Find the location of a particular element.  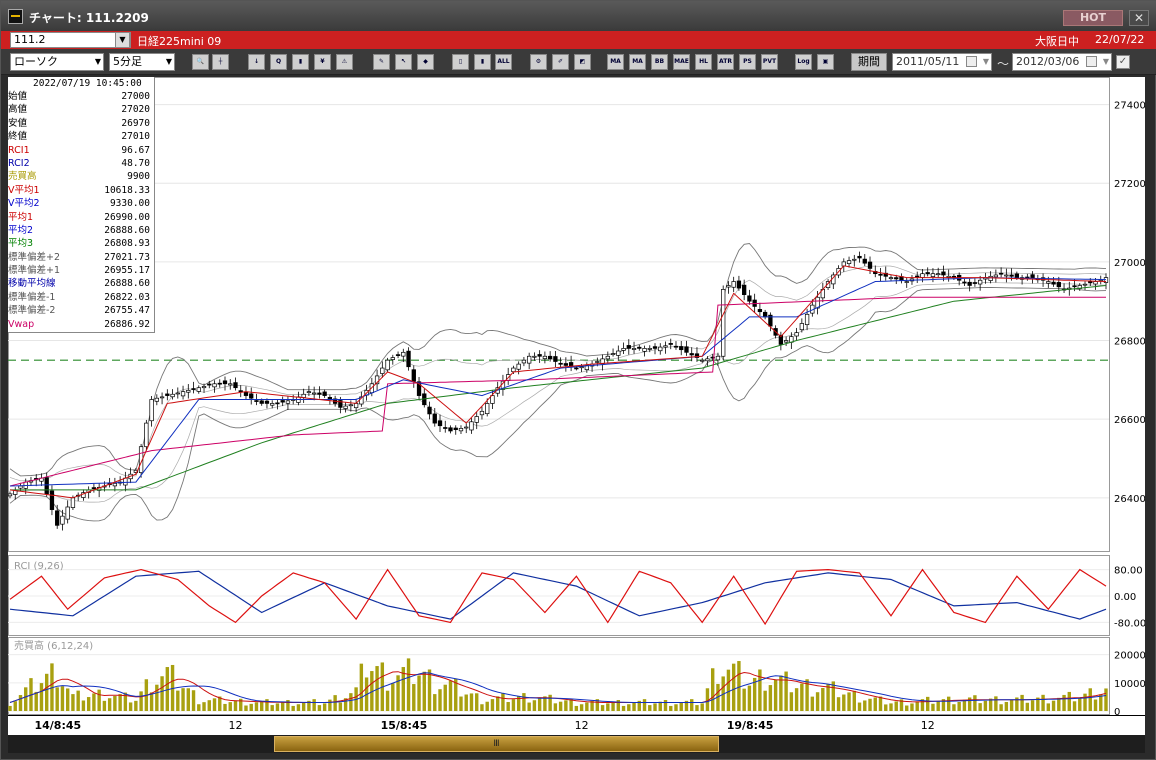

close-icon: ✕ is located at coordinates (1139, 18).